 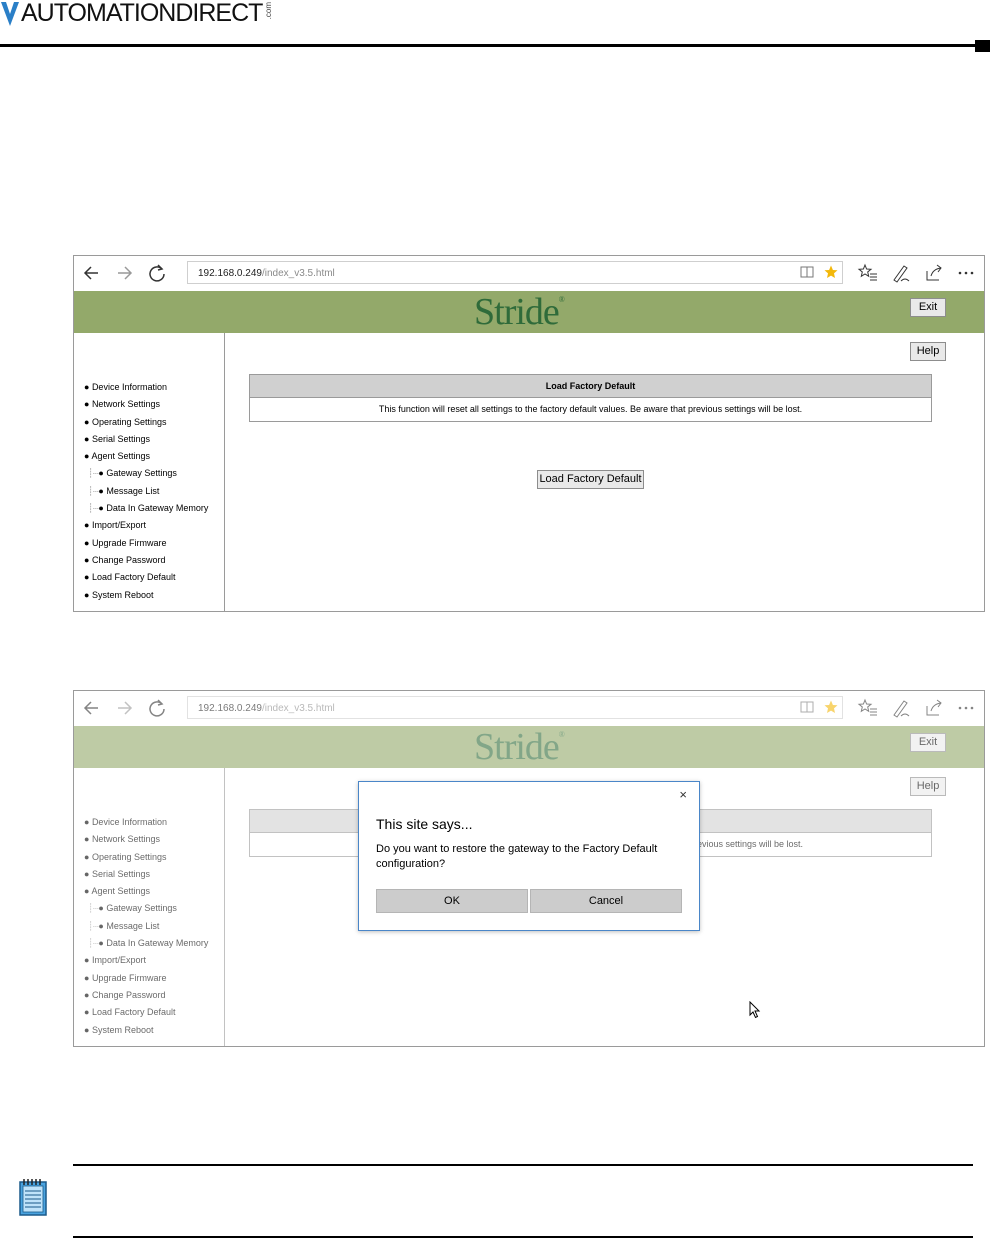 What do you see at coordinates (142, 13) in the screenshot?
I see `brand-name: AUTOMATIONDIRECT` at bounding box center [142, 13].